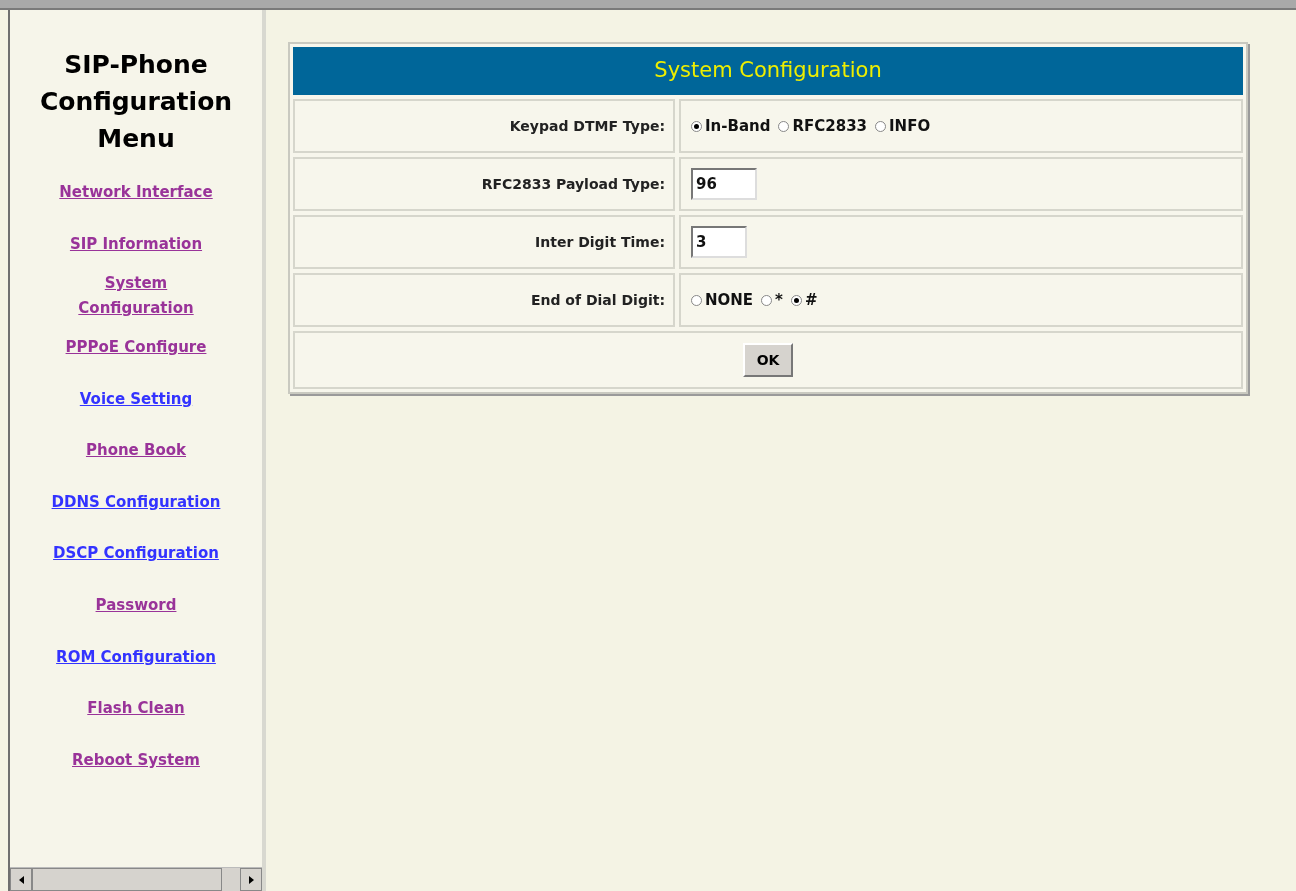 The height and width of the screenshot is (891, 1296). Describe the element at coordinates (484, 300) in the screenshot. I see `field-label: End of Dial Digit:` at that location.